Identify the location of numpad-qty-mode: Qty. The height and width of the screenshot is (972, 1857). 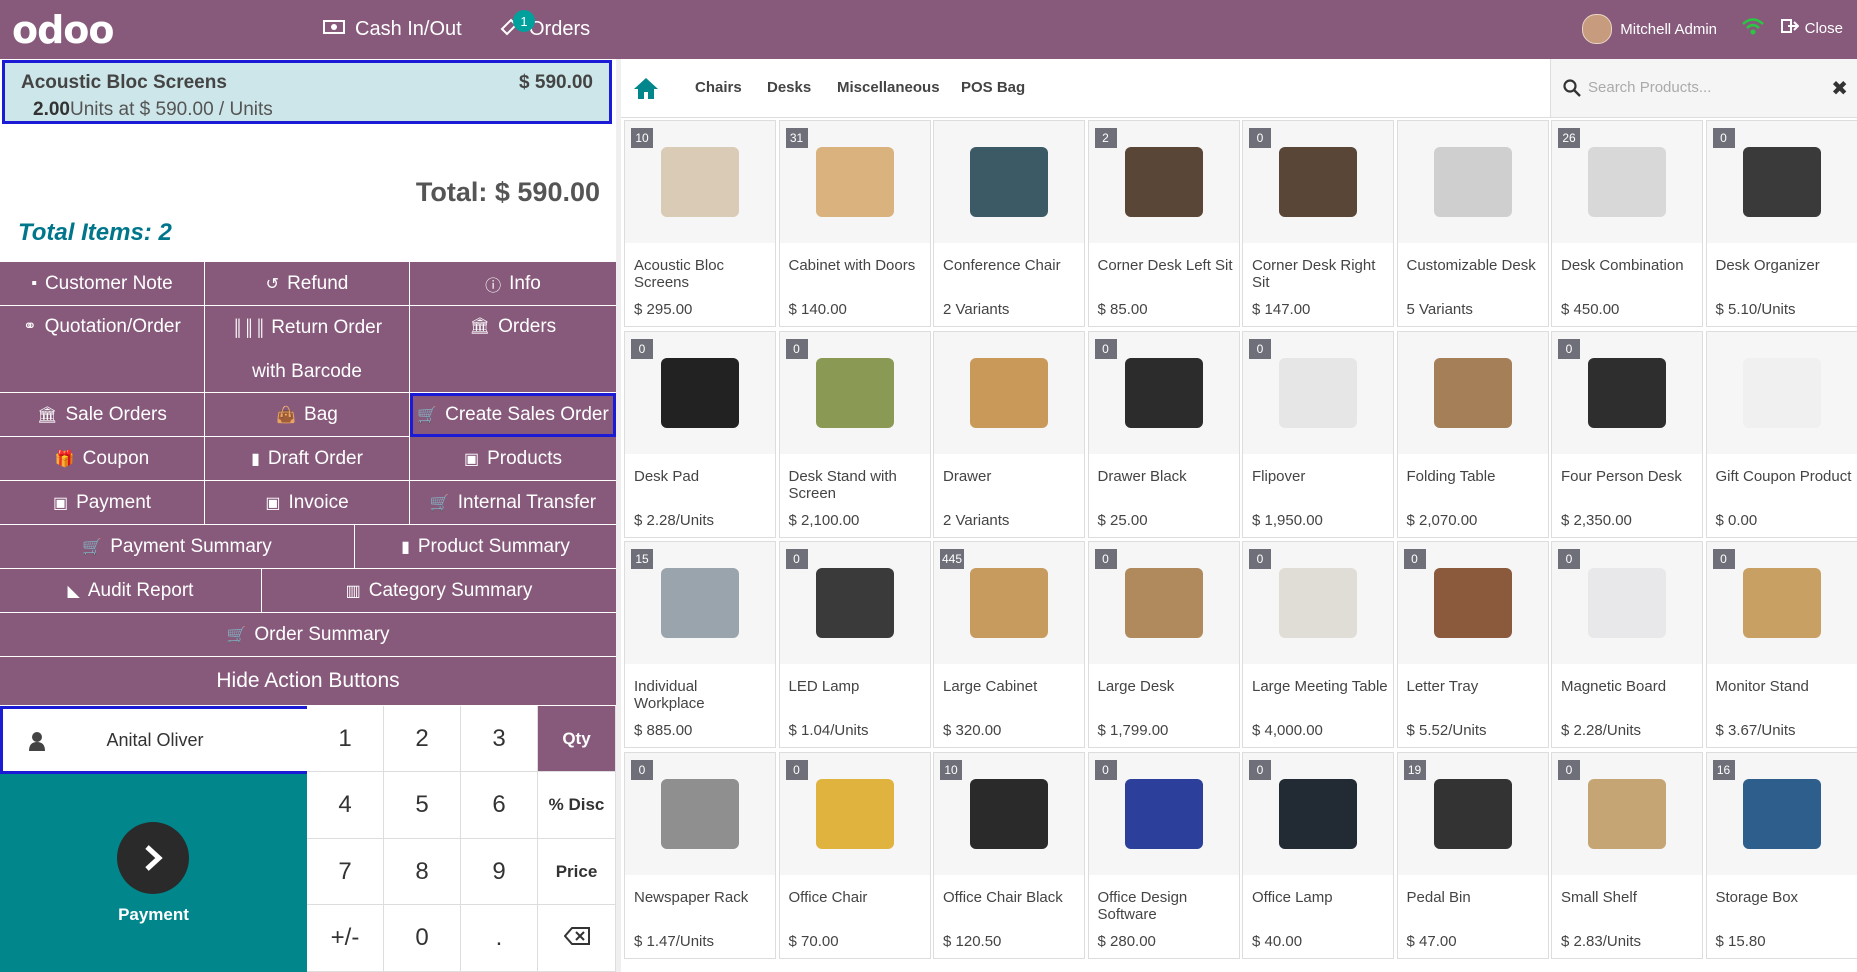
(577, 739).